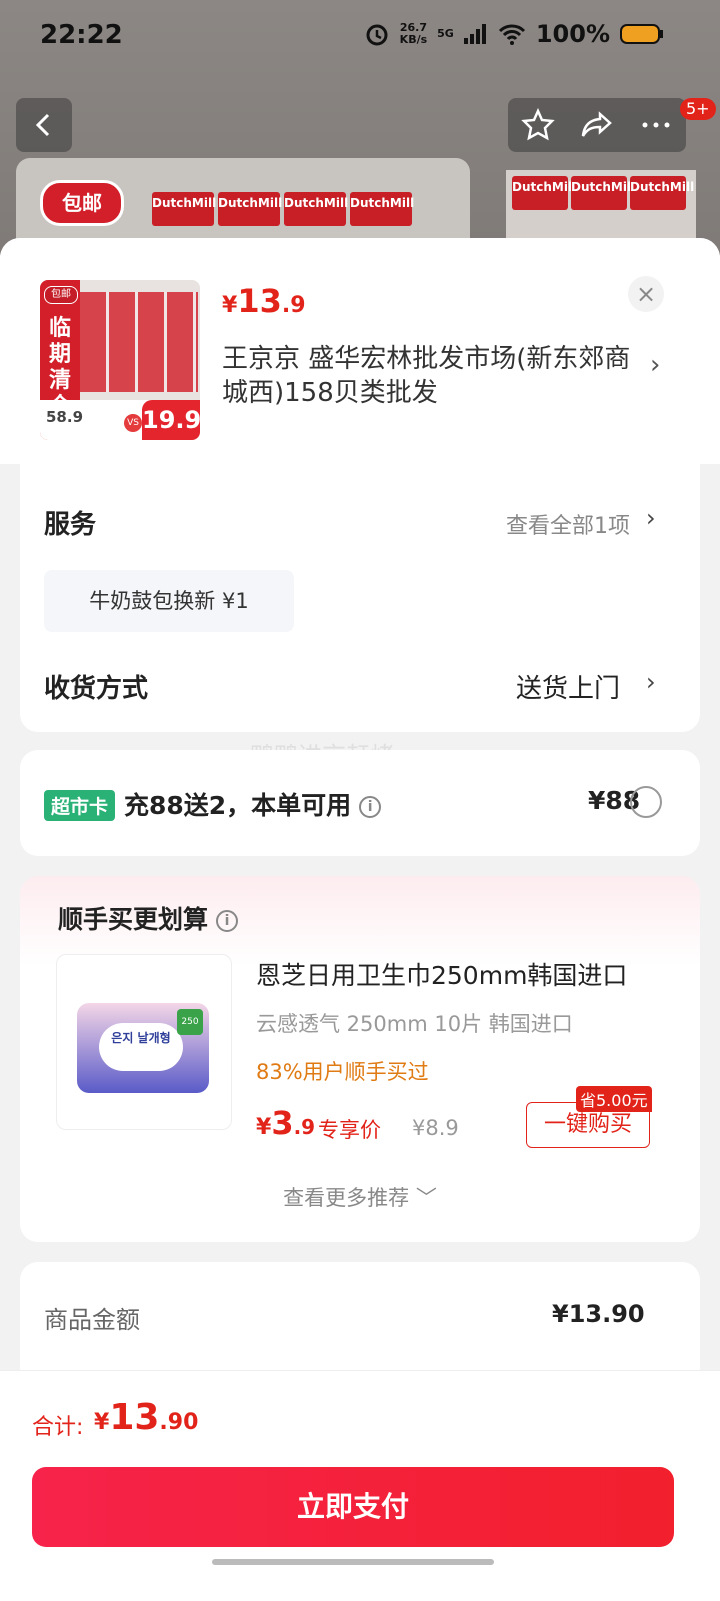  Describe the element at coordinates (238, 805) in the screenshot. I see `offer-text-label: 充88送2，本单可用` at that location.